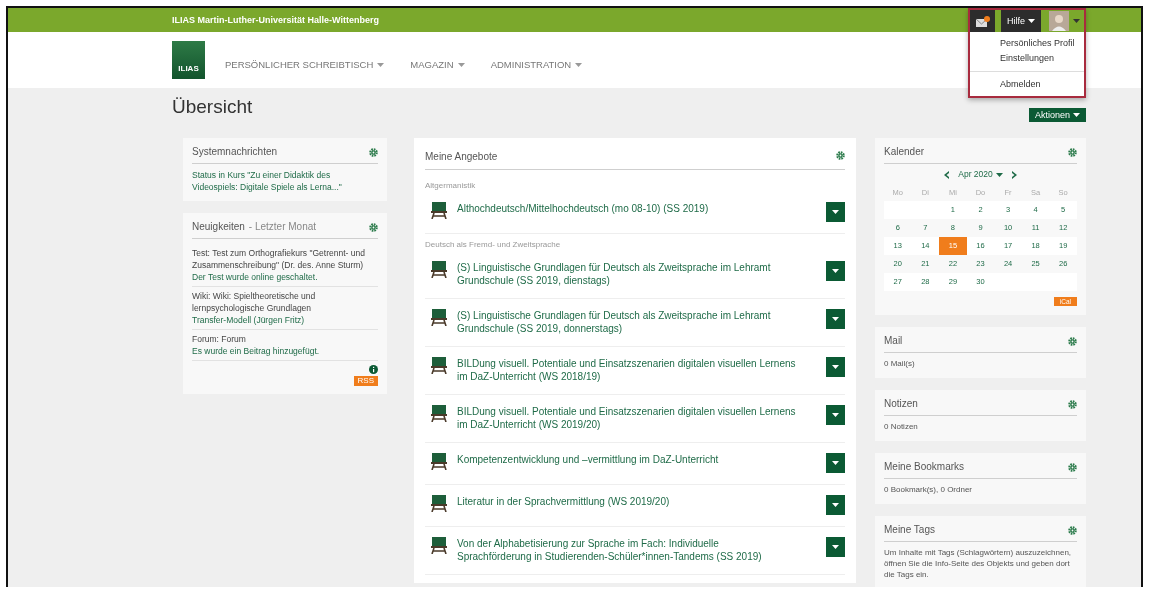 The height and width of the screenshot is (589, 1149). Describe the element at coordinates (636, 369) in the screenshot. I see `course-link: BILDung visuell. Potentiale und Einsatzszenarien digitalen visuellen Lernens im DaZ-Unterricht (WS 2018/19)` at that location.